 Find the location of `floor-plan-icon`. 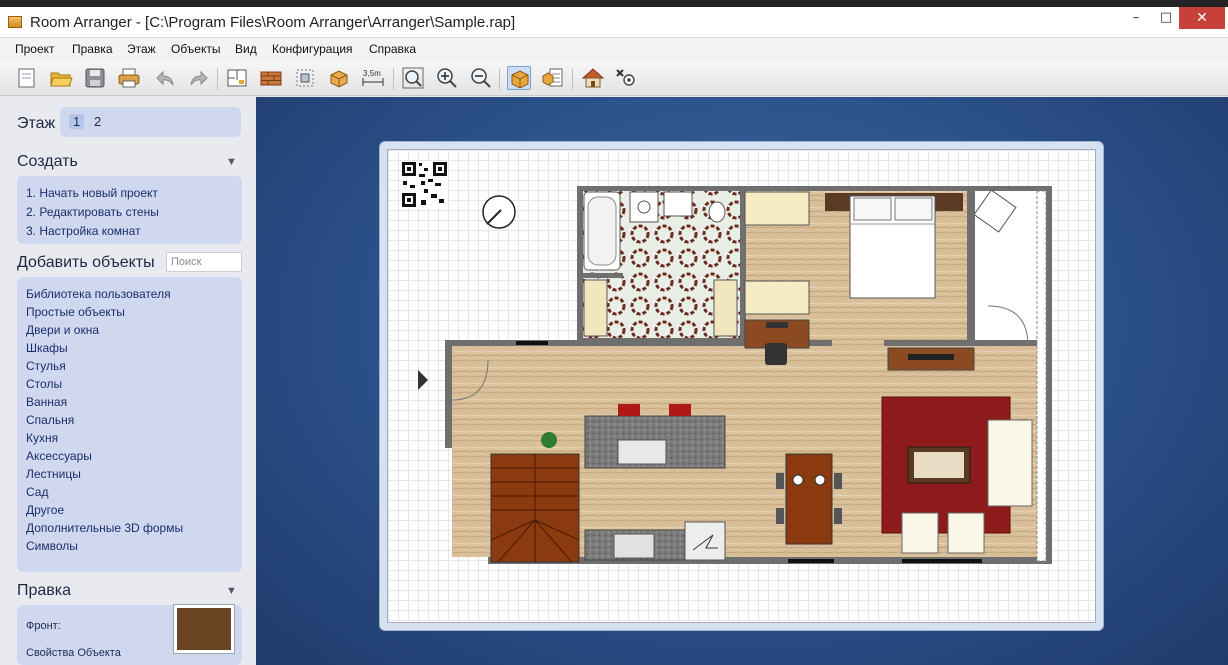

floor-plan-icon is located at coordinates (237, 78).